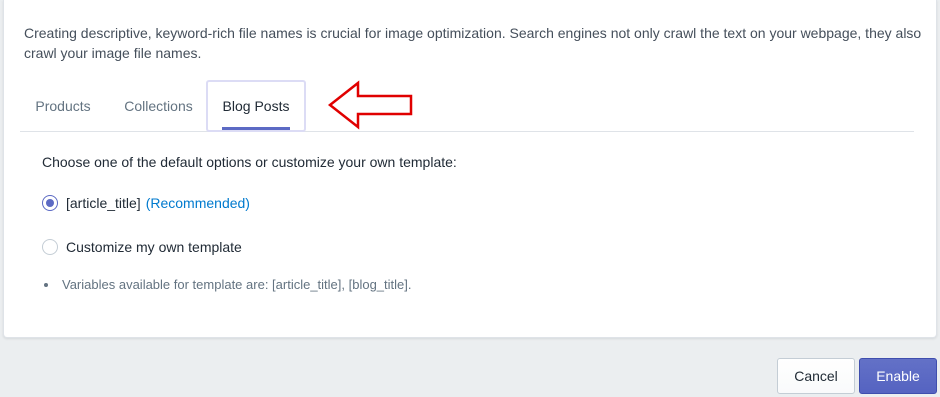 The height and width of the screenshot is (397, 940). What do you see at coordinates (197, 203) in the screenshot?
I see `recommended-tag: (Recommended)` at bounding box center [197, 203].